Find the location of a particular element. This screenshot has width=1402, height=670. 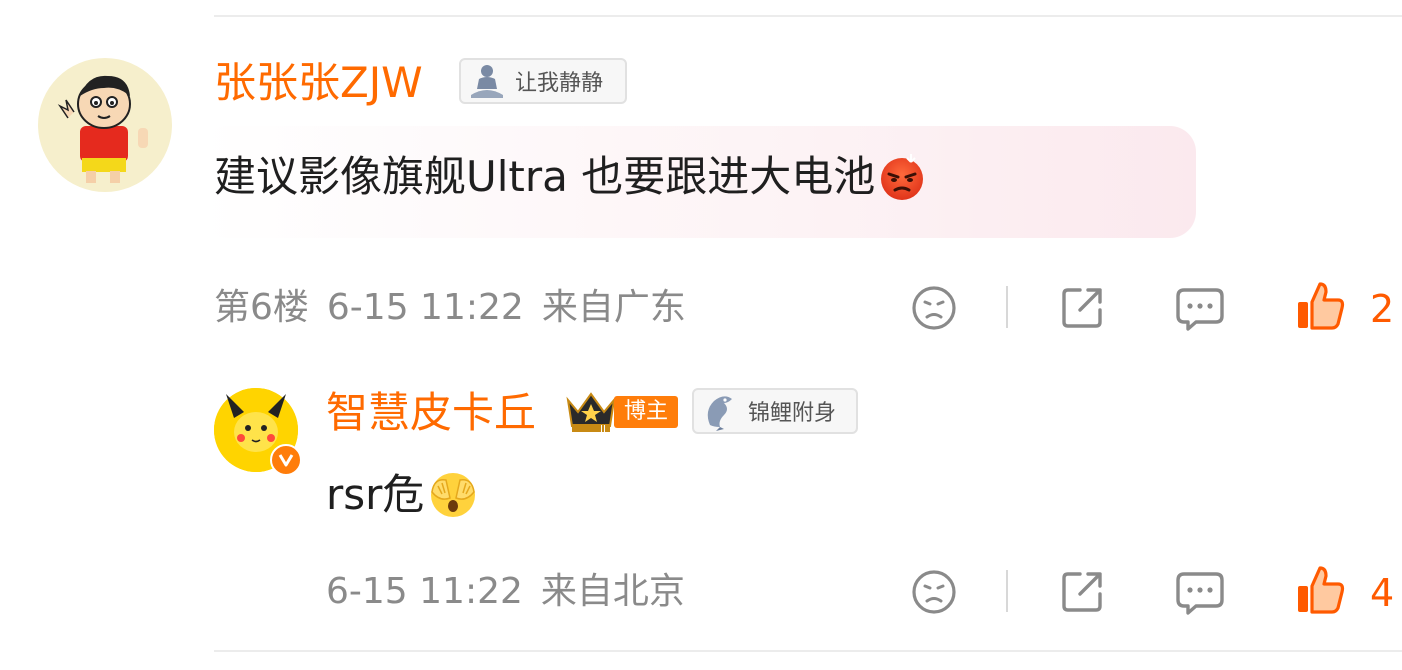

v-verified-icon is located at coordinates (286, 460).